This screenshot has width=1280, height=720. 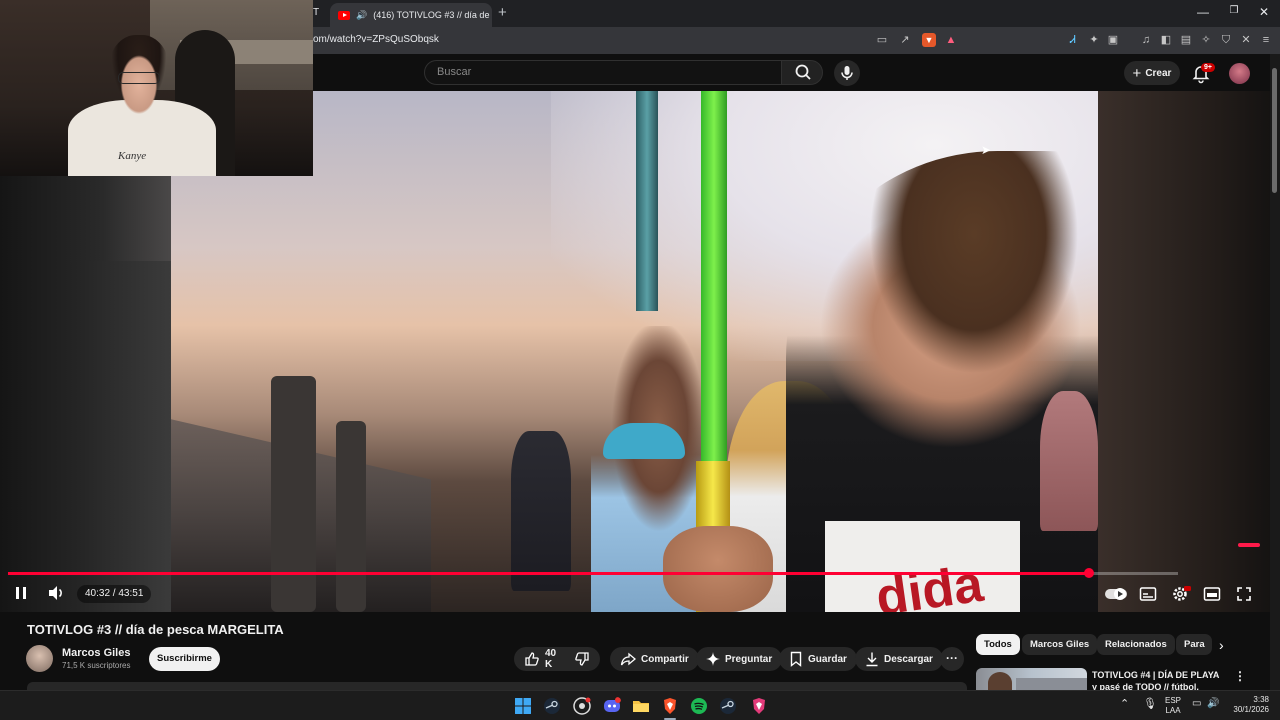 What do you see at coordinates (1251, 709) in the screenshot?
I see `clock-date: 30/1/2026` at bounding box center [1251, 709].